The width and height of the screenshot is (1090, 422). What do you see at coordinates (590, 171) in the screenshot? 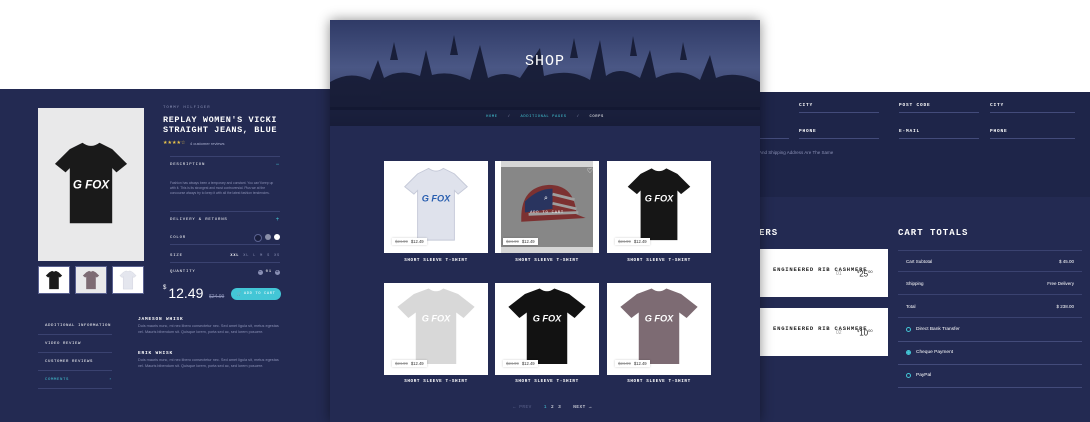
I see `wishlist-heart-icon: ♡` at bounding box center [590, 171].